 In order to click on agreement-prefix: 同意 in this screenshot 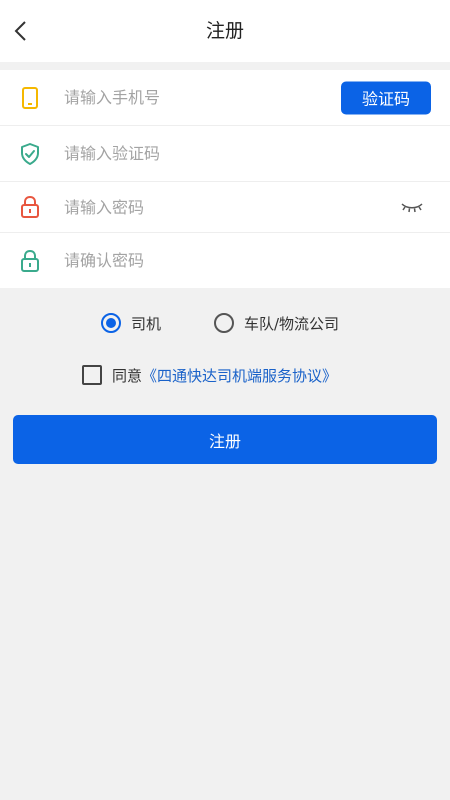, I will do `click(127, 375)`.